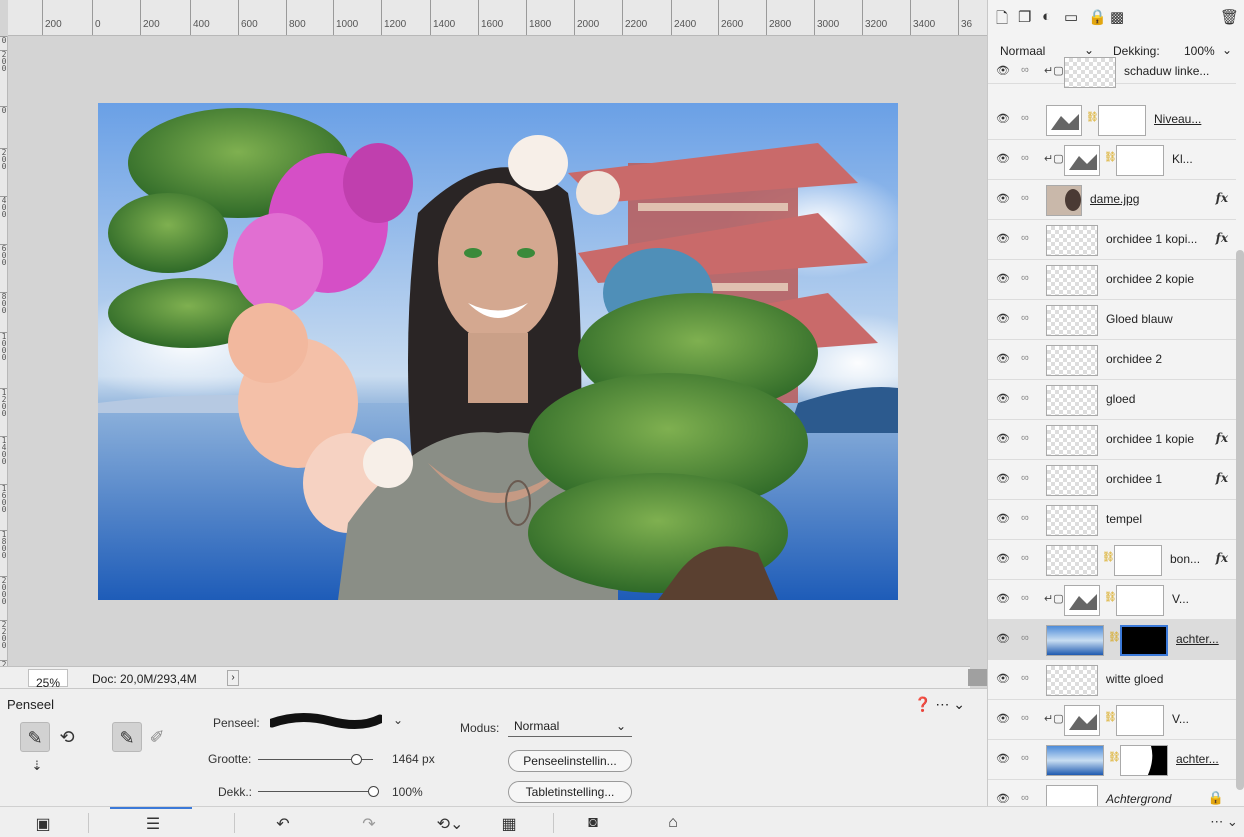 The image size is (1244, 837). What do you see at coordinates (1124, 519) in the screenshot?
I see `layer-name: tempel` at bounding box center [1124, 519].